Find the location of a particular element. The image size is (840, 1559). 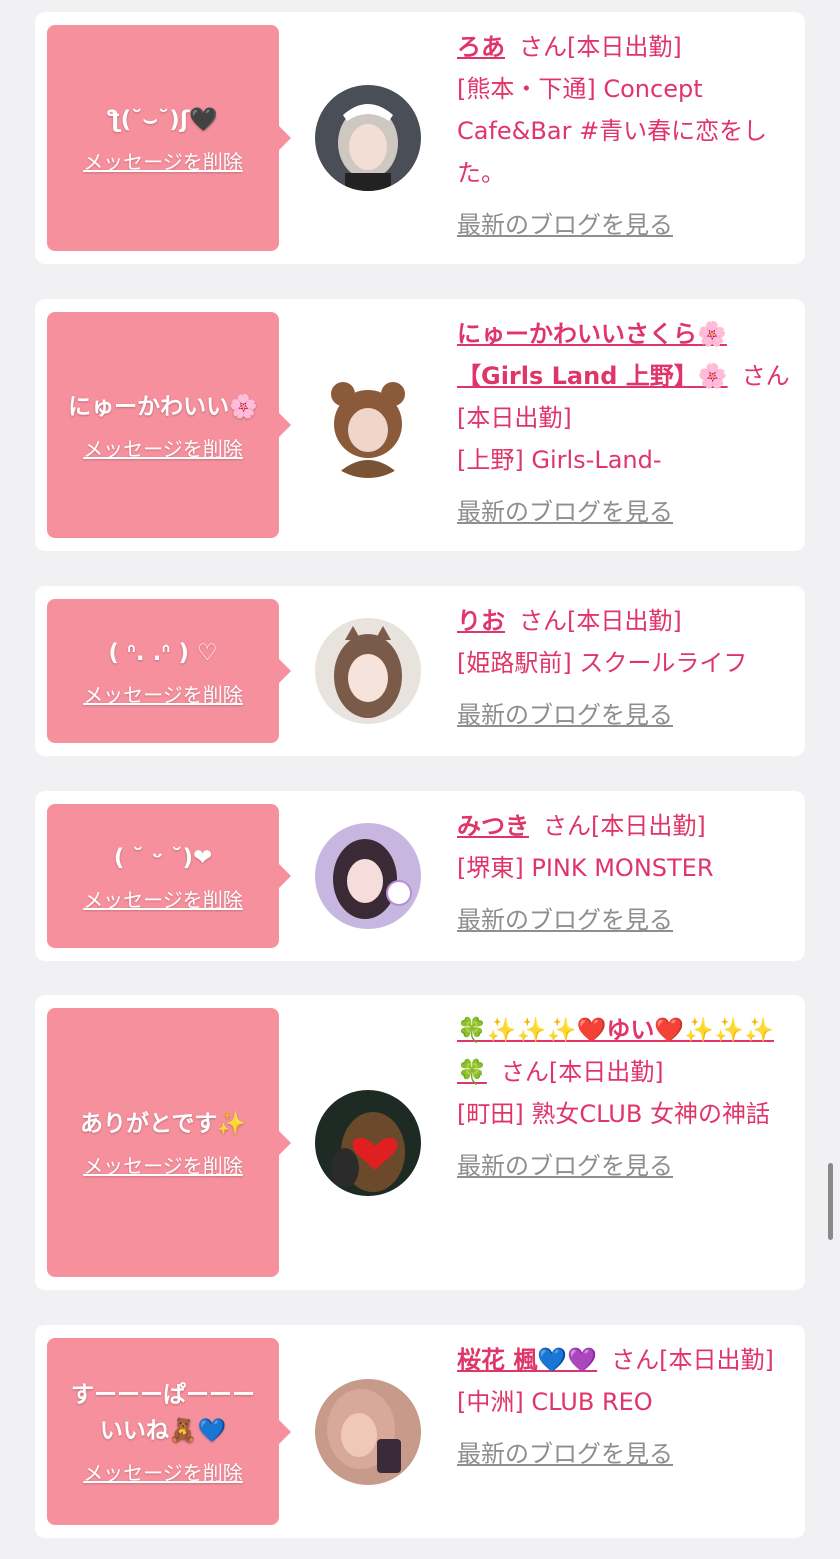

message-bubble: ƪ(˘⌣˘)ʃ🖤 メッセージを削除 is located at coordinates (169, 138).